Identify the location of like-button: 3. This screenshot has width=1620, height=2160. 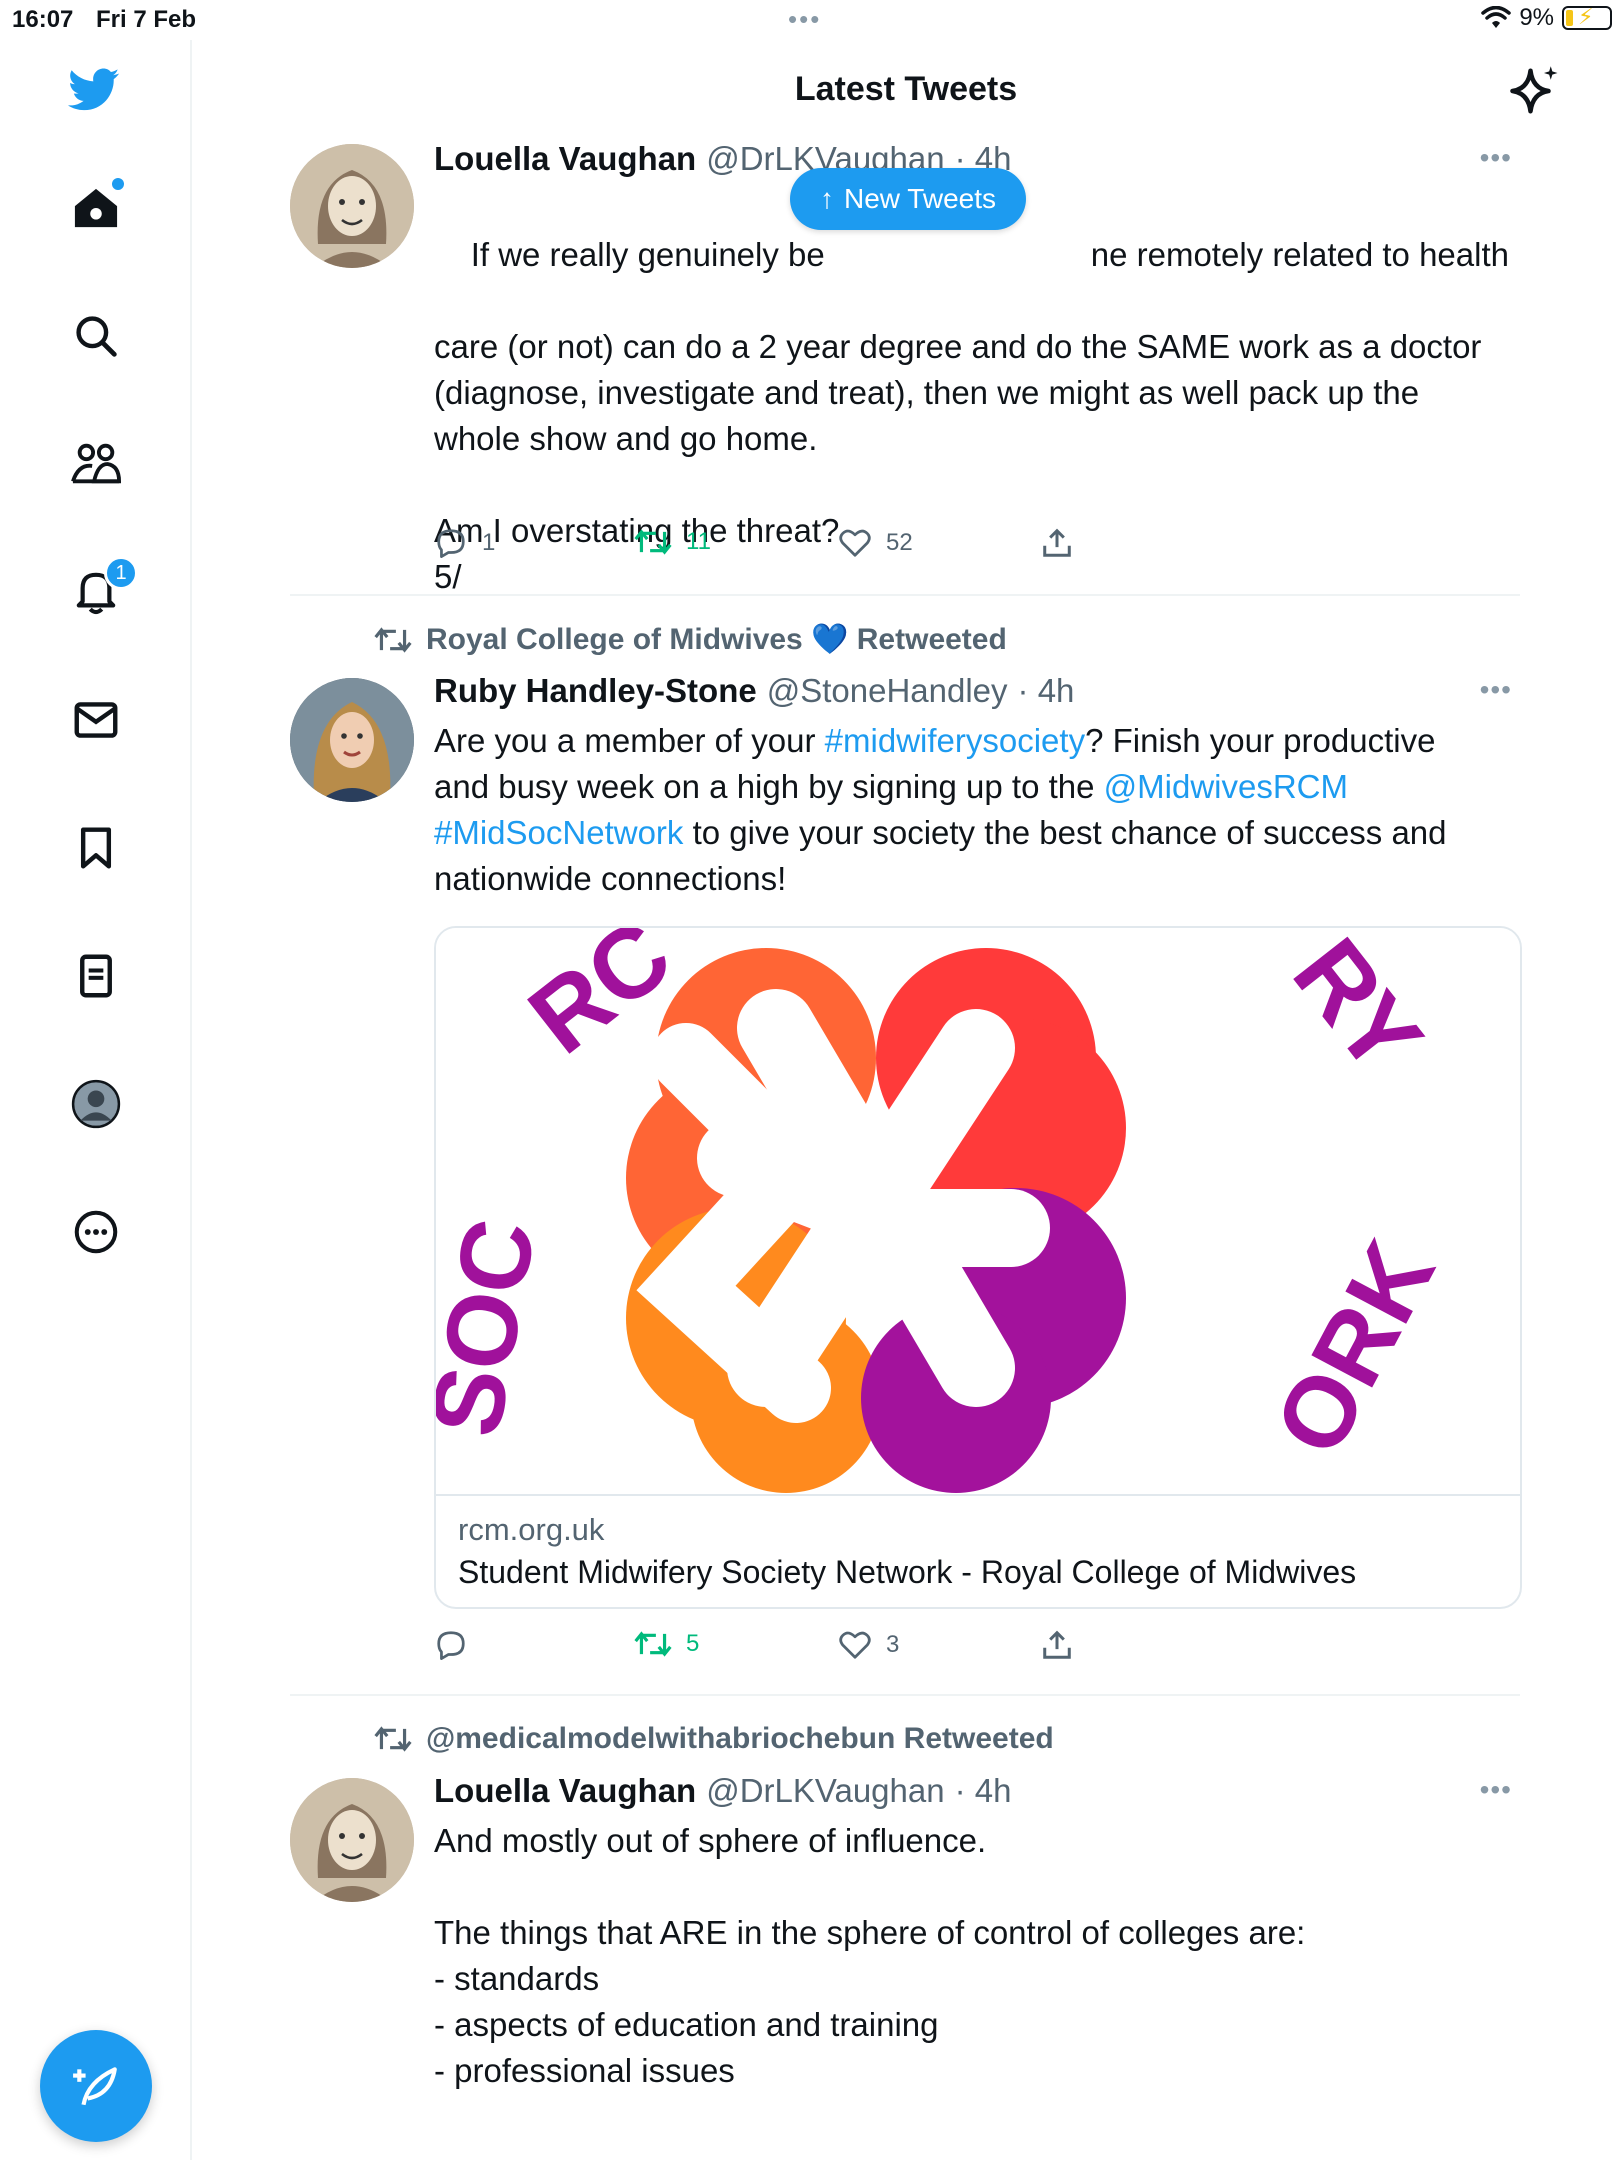
(868, 1645).